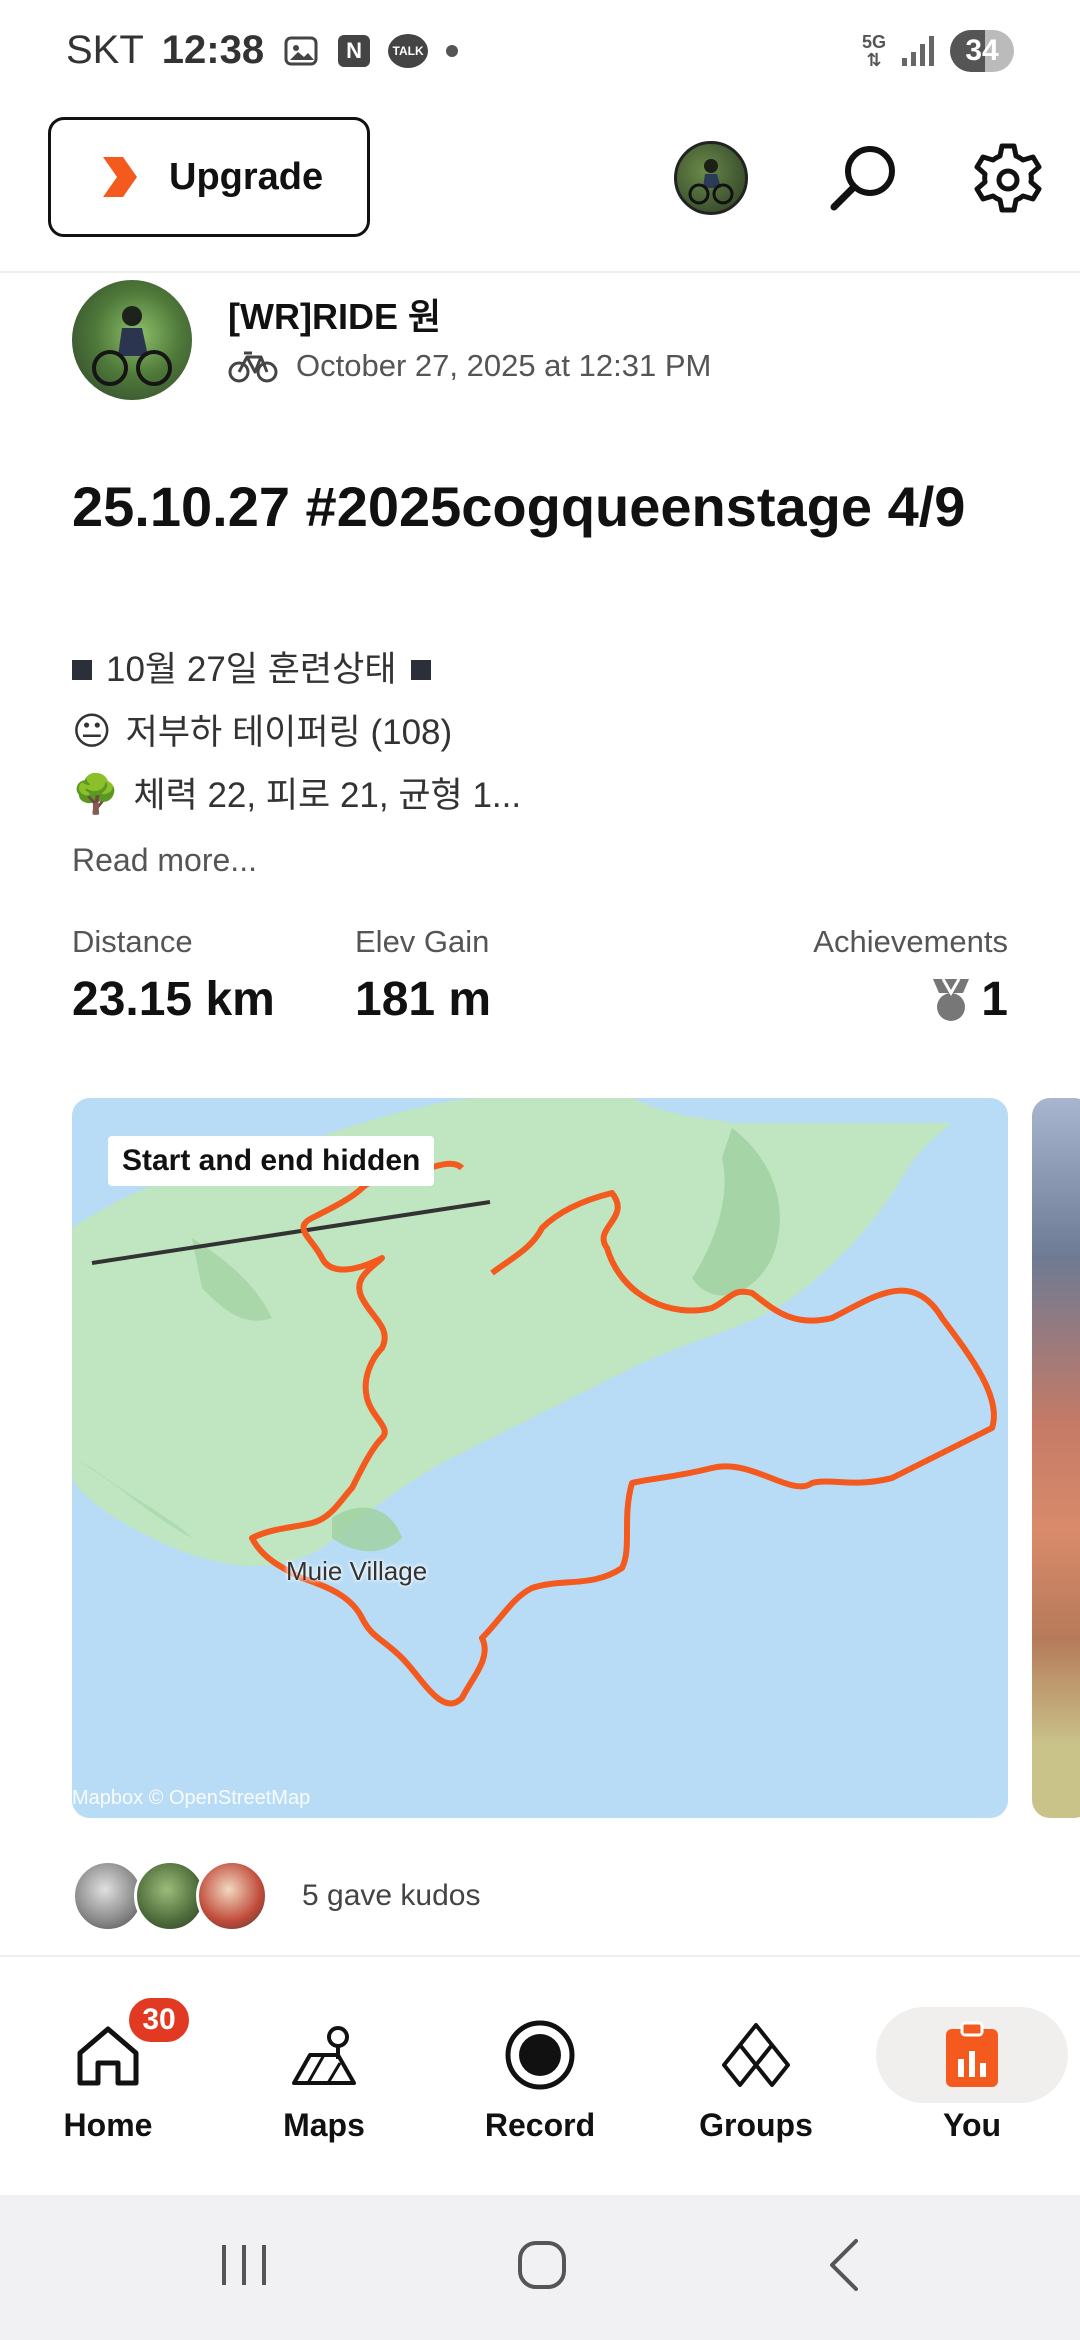 This screenshot has width=1080, height=2340. I want to click on achievements-value: 1, so click(994, 999).